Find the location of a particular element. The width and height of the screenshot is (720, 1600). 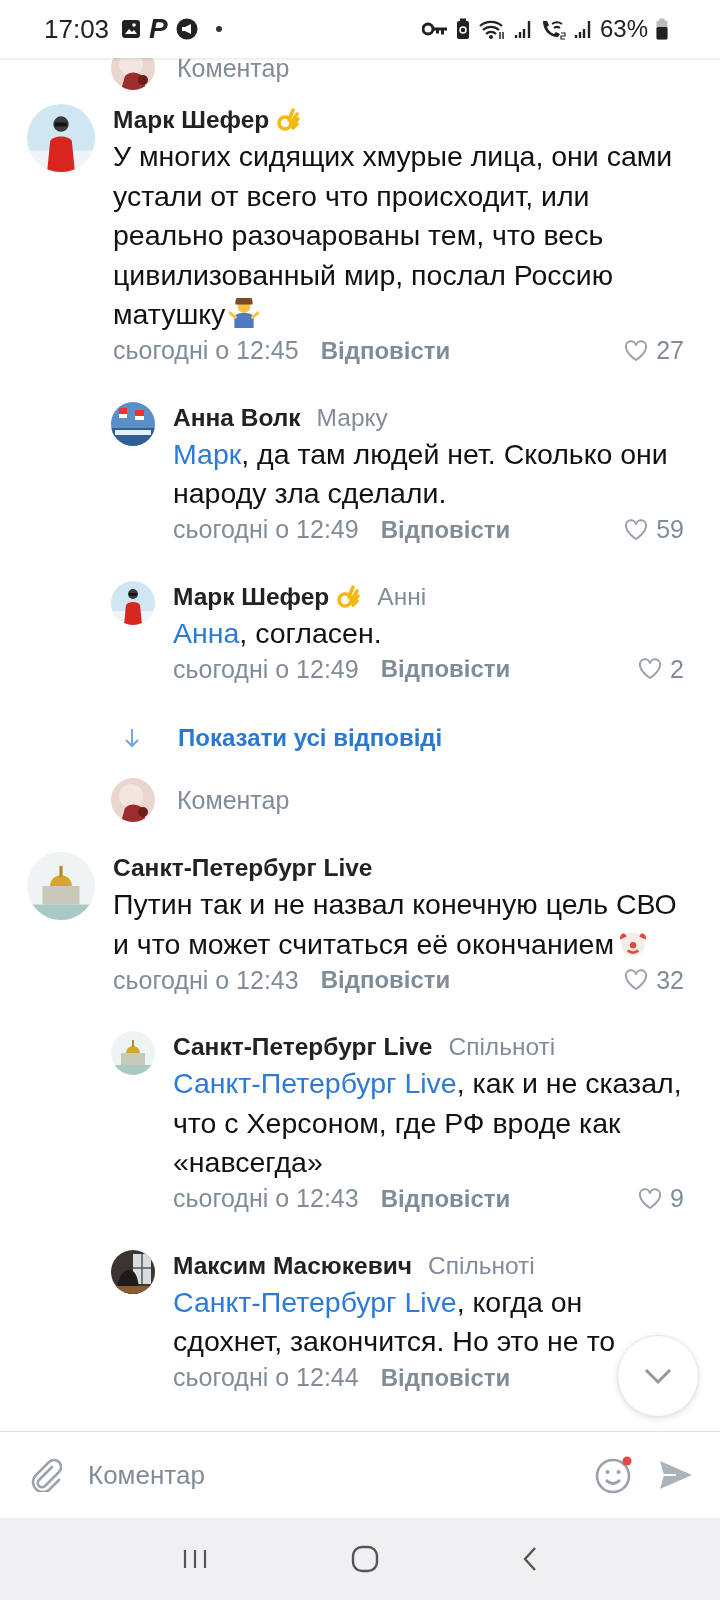

like-button: 32 is located at coordinates (654, 980).